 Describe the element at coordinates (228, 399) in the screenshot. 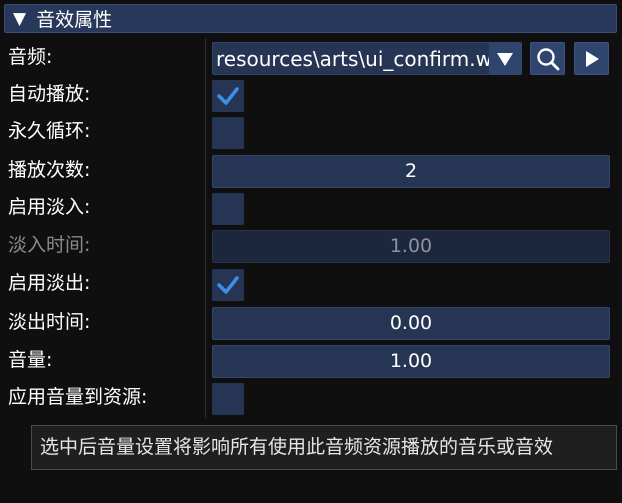

I see `apply-volume-checkbox` at that location.